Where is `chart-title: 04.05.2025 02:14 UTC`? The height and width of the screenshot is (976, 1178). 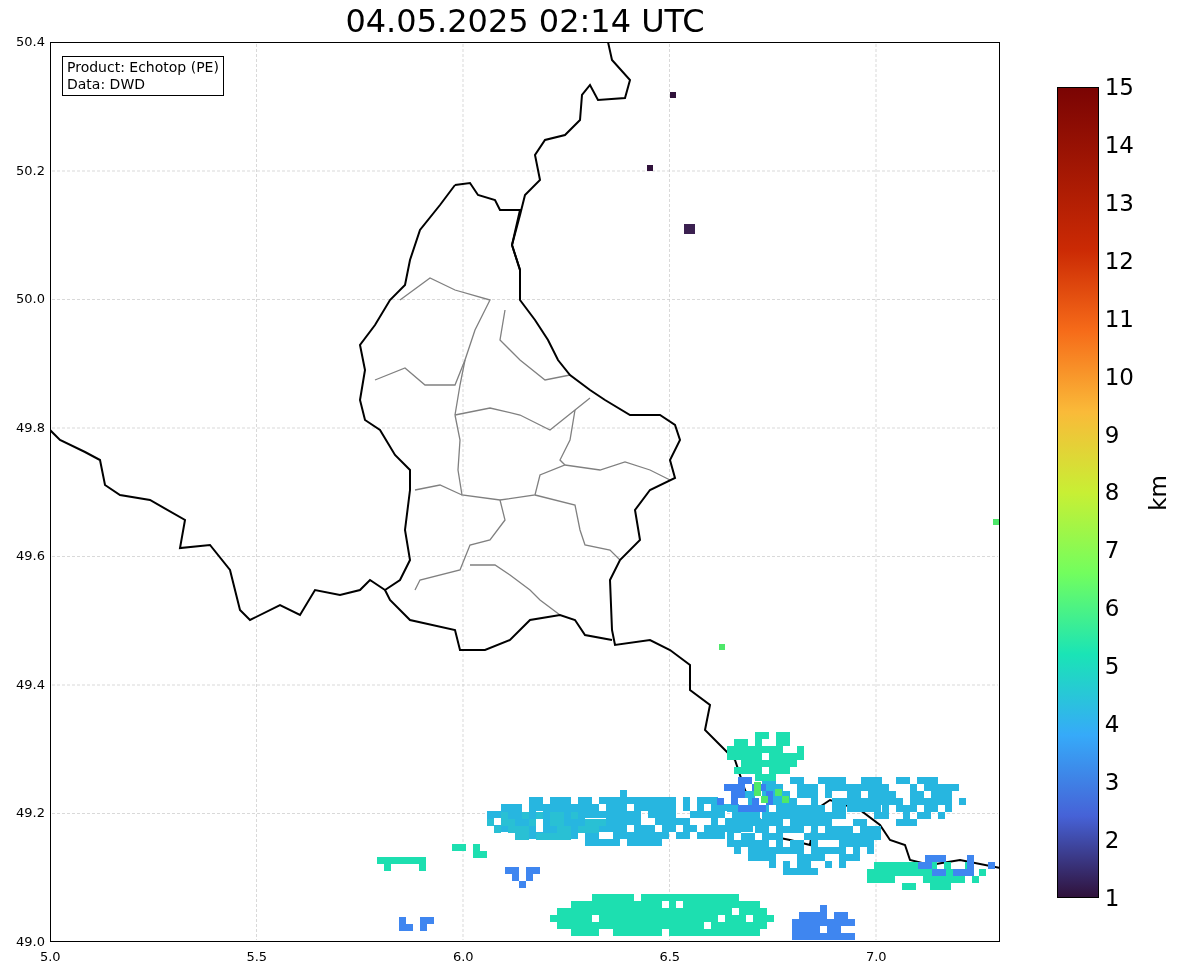
chart-title: 04.05.2025 02:14 UTC is located at coordinates (525, 21).